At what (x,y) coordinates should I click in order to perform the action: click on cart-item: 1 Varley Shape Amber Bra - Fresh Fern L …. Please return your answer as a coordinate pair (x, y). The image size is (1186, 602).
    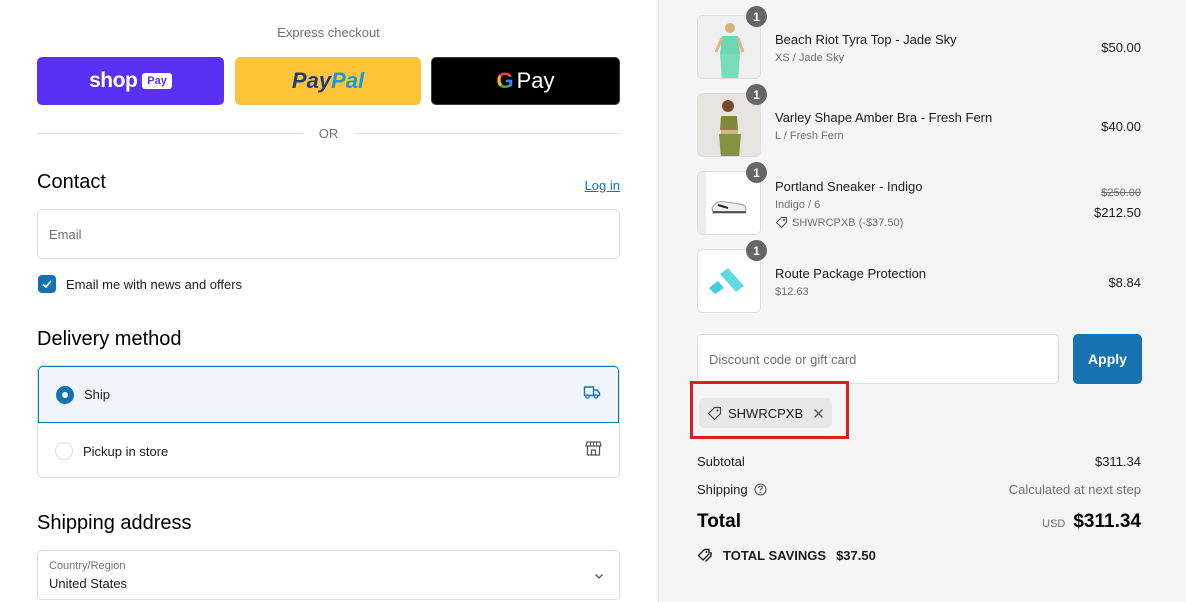
    Looking at the image, I should click on (919, 120).